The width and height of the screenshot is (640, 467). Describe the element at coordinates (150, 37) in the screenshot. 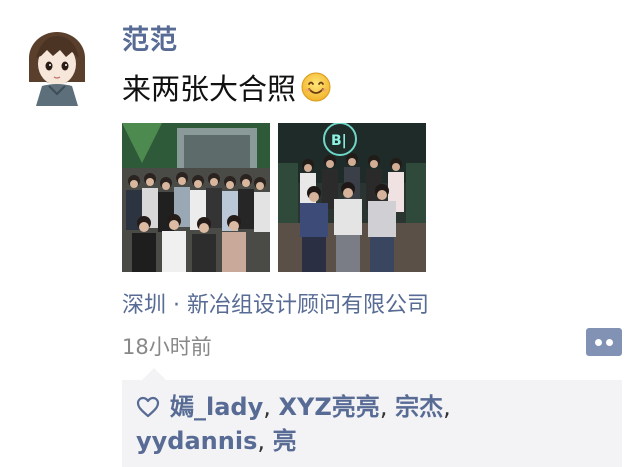

I see `username: 范范` at that location.